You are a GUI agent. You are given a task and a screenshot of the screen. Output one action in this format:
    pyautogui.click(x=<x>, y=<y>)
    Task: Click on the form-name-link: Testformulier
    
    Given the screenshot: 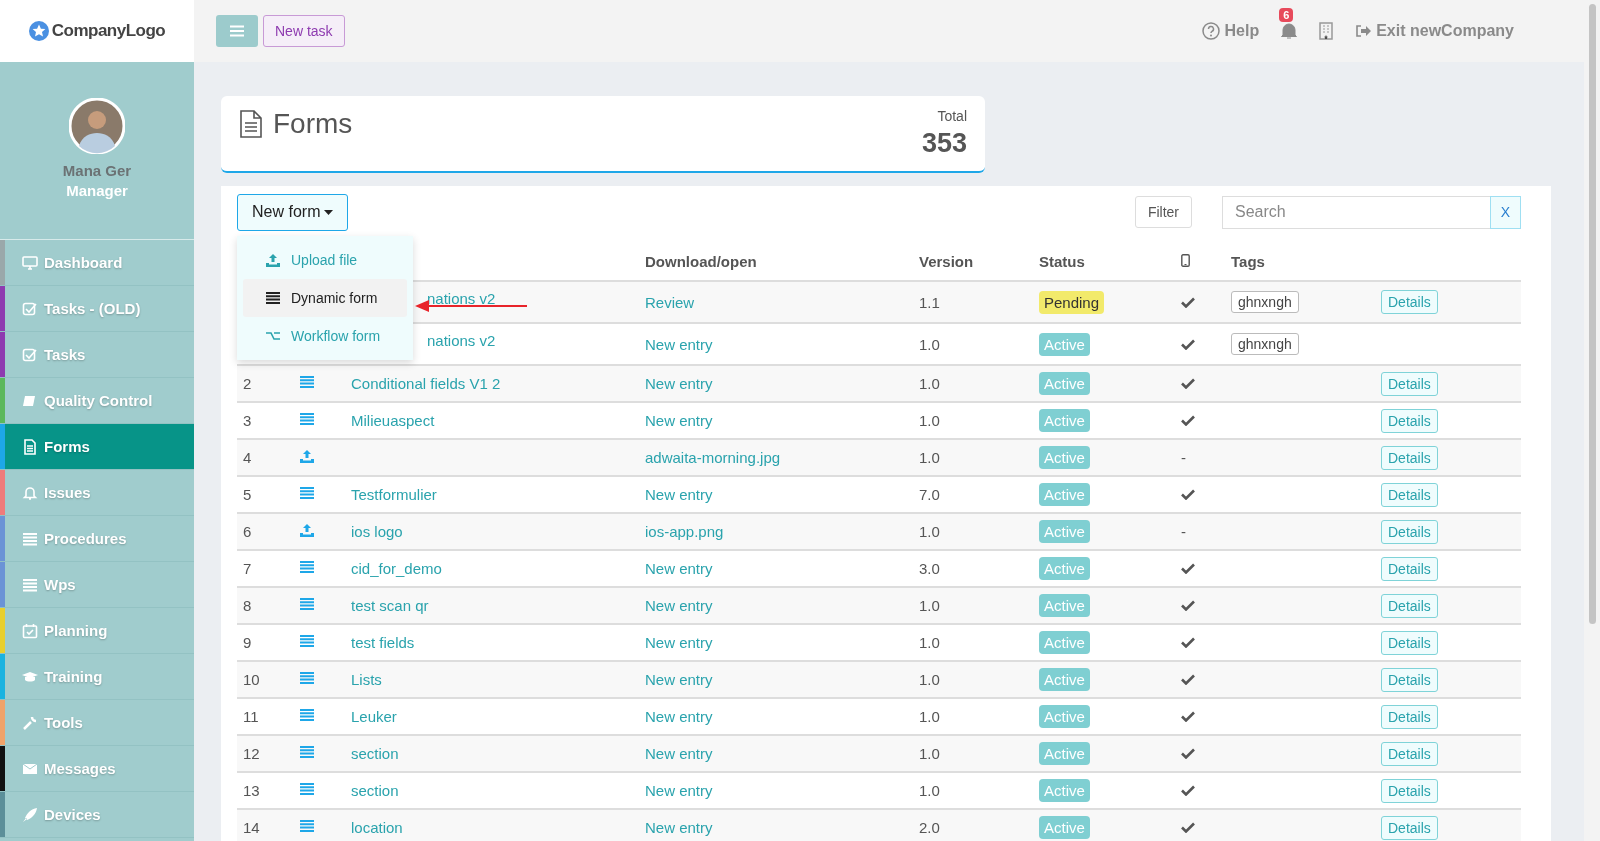 What is the action you would take?
    pyautogui.click(x=394, y=494)
    